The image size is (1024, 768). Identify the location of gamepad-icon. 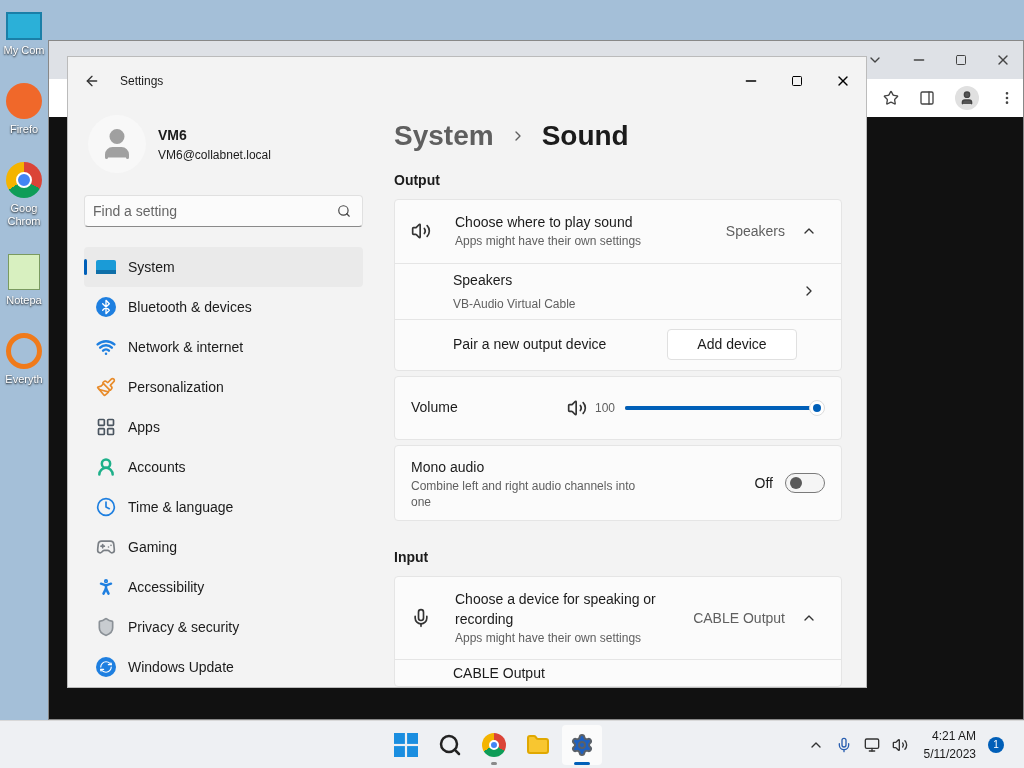
(106, 547).